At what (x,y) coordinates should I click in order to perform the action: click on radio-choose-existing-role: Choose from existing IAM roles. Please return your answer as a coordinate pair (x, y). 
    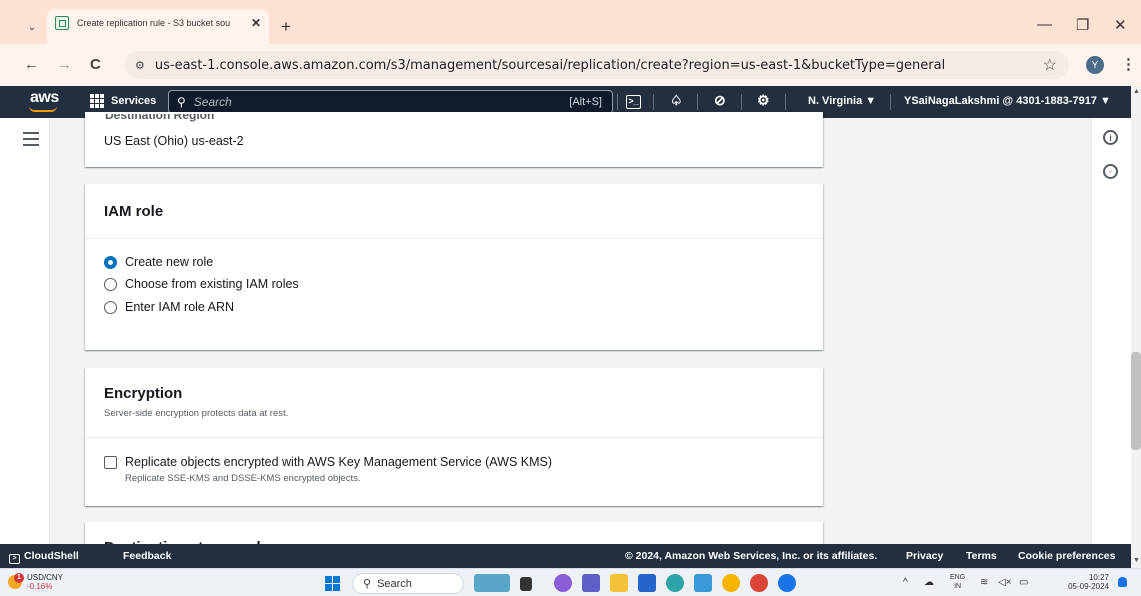
    Looking at the image, I should click on (201, 284).